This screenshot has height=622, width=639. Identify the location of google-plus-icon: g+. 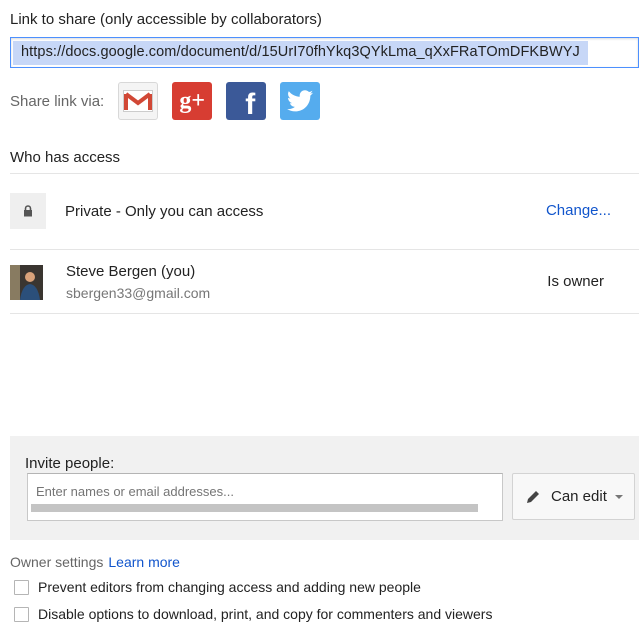
(192, 100).